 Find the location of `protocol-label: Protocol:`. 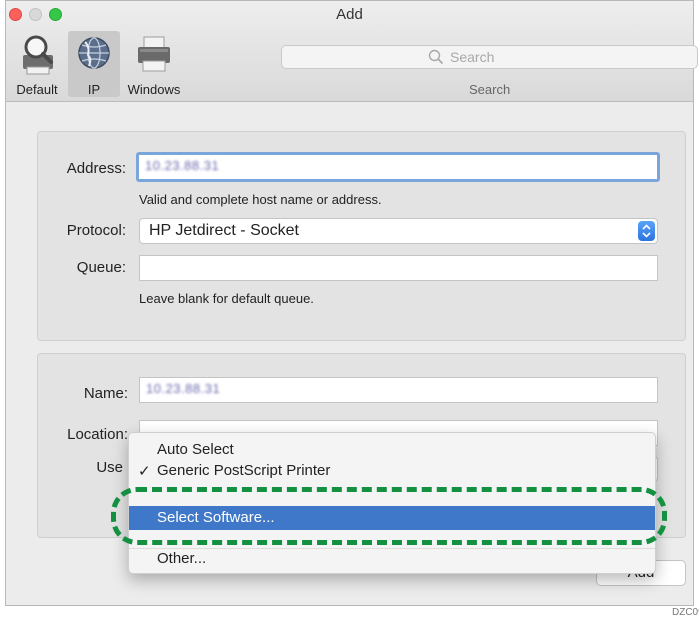

protocol-label: Protocol: is located at coordinates (96, 230).